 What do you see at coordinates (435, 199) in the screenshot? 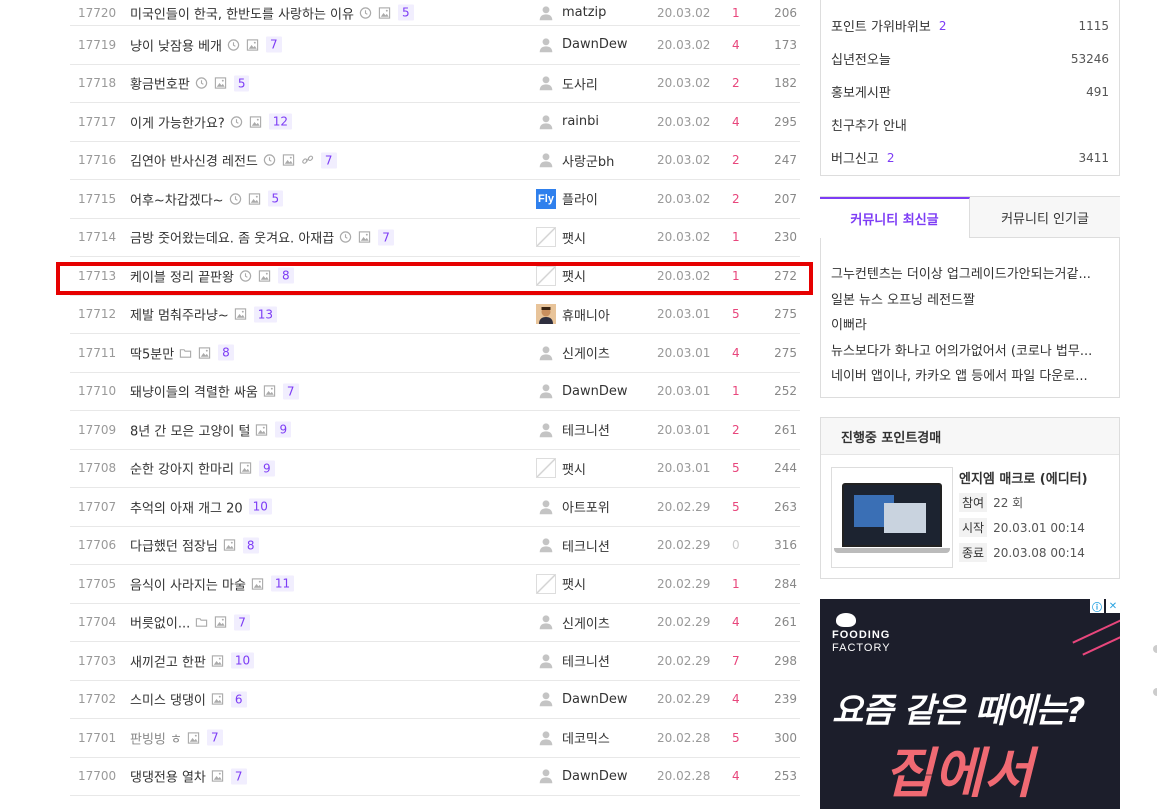
I see `table-row: 17715 어후~차갑겠다~ 5 Fly 플라이 20.03.02 2 207` at bounding box center [435, 199].